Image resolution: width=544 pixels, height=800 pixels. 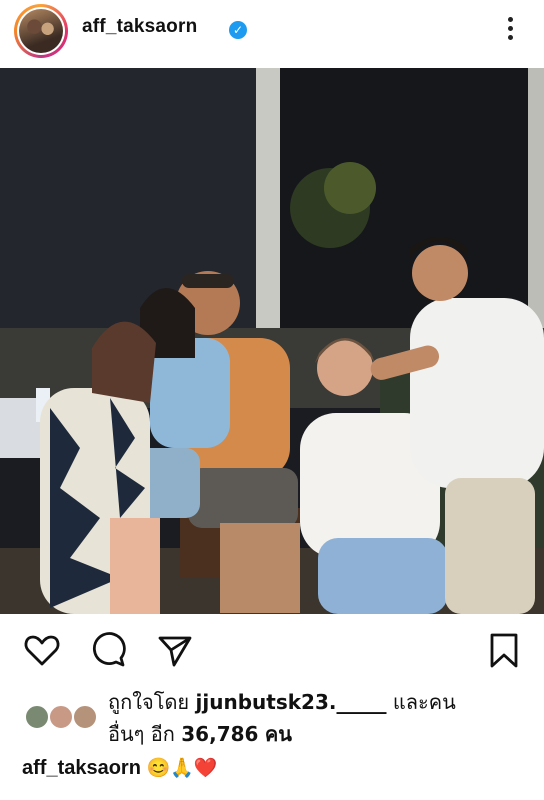 What do you see at coordinates (424, 702) in the screenshot?
I see `likes-mid: และคน` at bounding box center [424, 702].